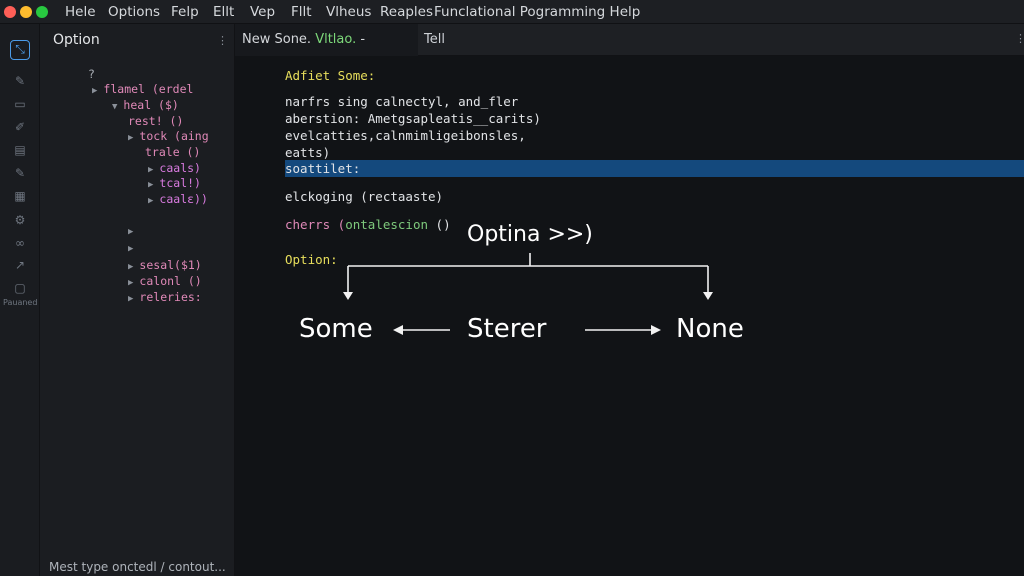 The image size is (1024, 576). I want to click on menu-item-ellt: Ellt, so click(223, 12).